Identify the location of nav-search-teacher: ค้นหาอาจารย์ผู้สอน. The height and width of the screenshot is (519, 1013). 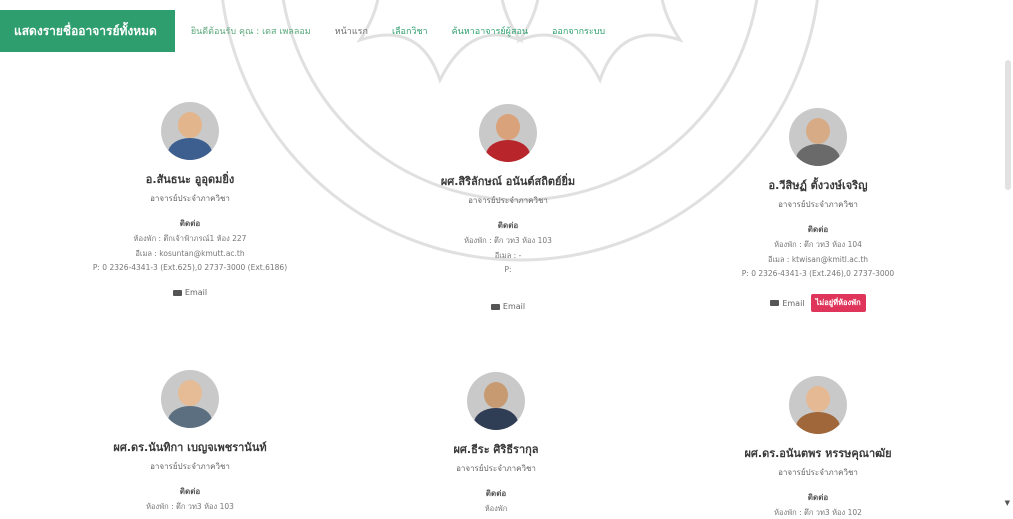
(490, 31).